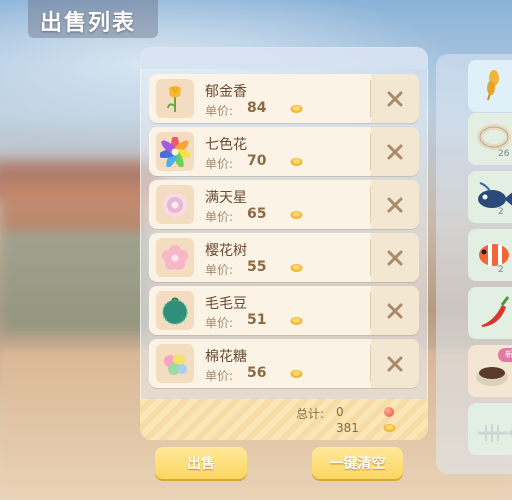 The width and height of the screenshot is (512, 500). I want to click on fish-icon, so click(495, 195).